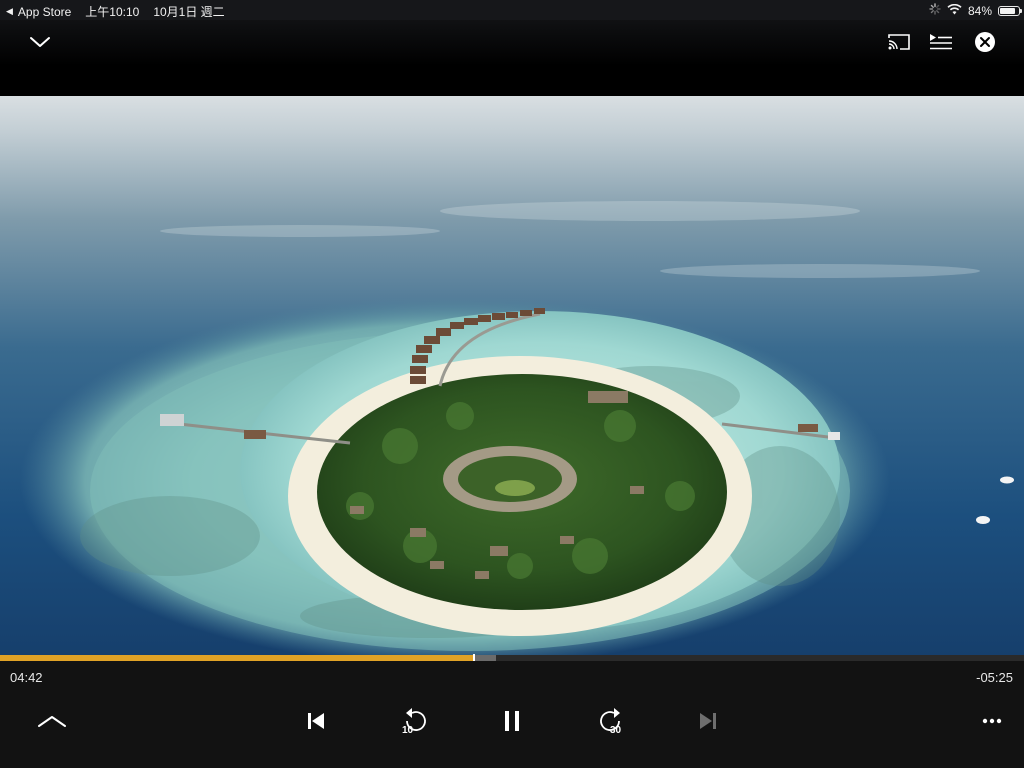  Describe the element at coordinates (954, 10) in the screenshot. I see `wifi-icon` at that location.